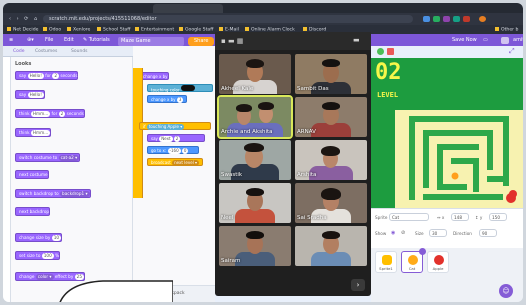 Image resolution: width=526 pixels, height=305 pixels. What do you see at coordinates (30, 40) in the screenshot?
I see `globe-icon: ⊕▾` at bounding box center [30, 40].